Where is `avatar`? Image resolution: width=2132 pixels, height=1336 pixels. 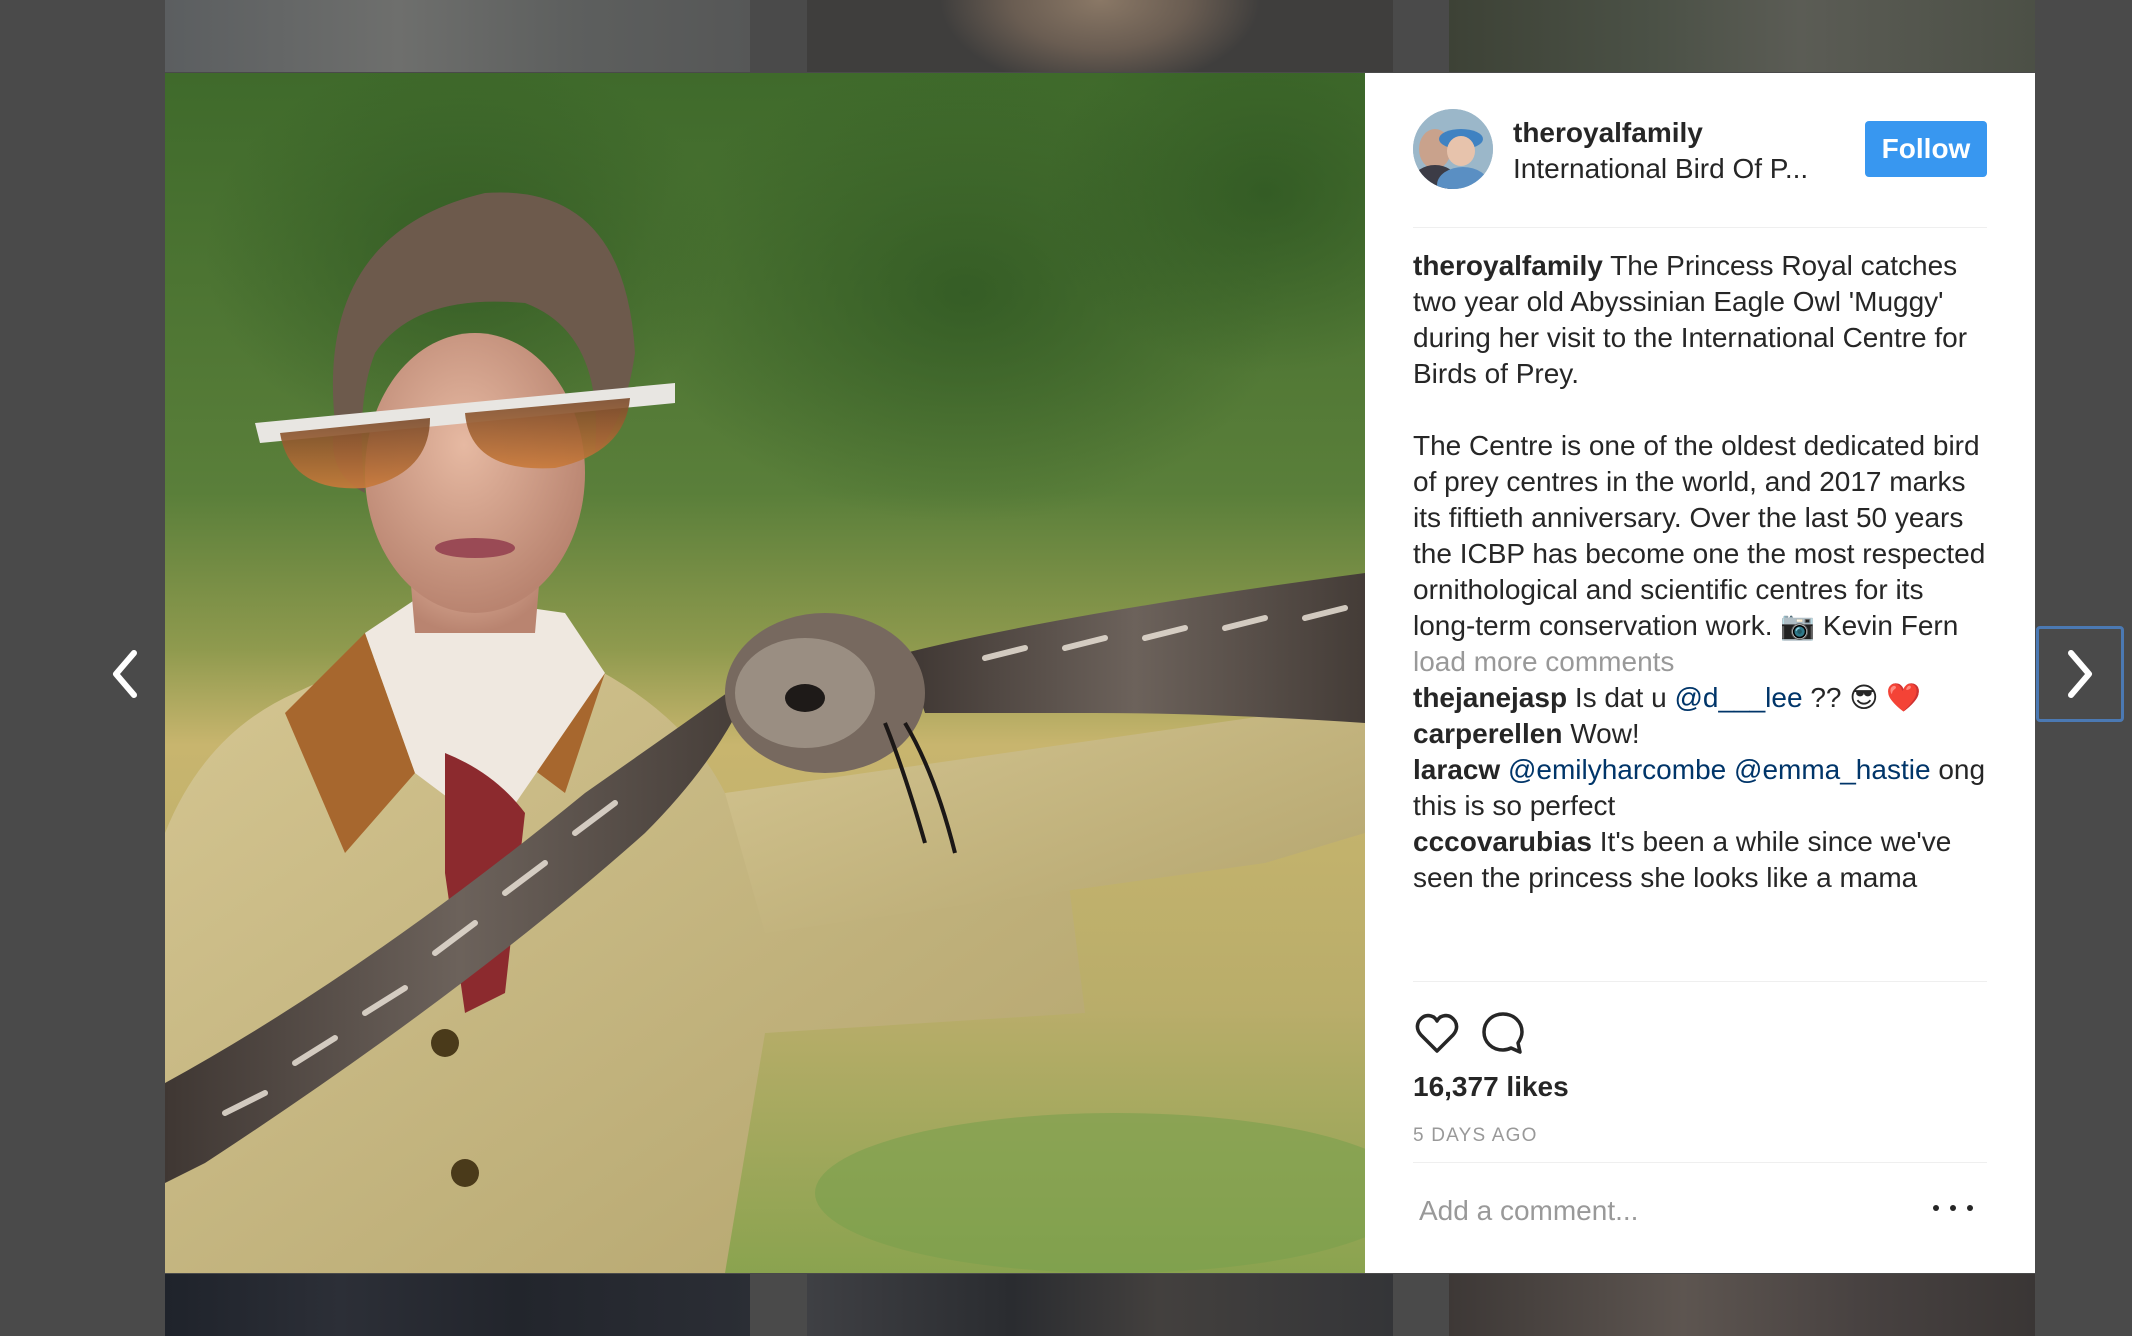
avatar is located at coordinates (1453, 149).